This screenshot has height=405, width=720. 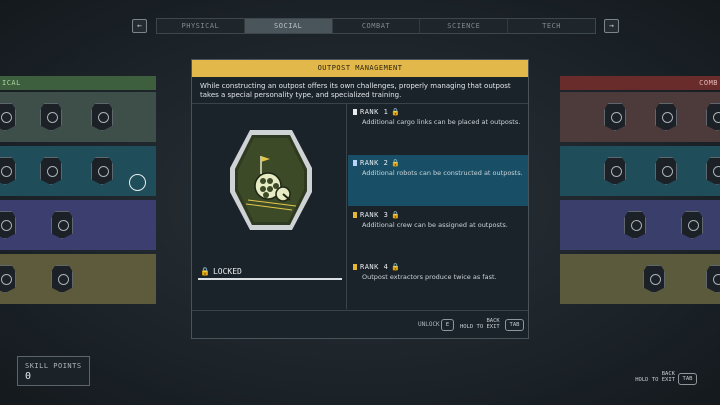 What do you see at coordinates (227, 271) in the screenshot?
I see `locked-status-text: LOCKED` at bounding box center [227, 271].